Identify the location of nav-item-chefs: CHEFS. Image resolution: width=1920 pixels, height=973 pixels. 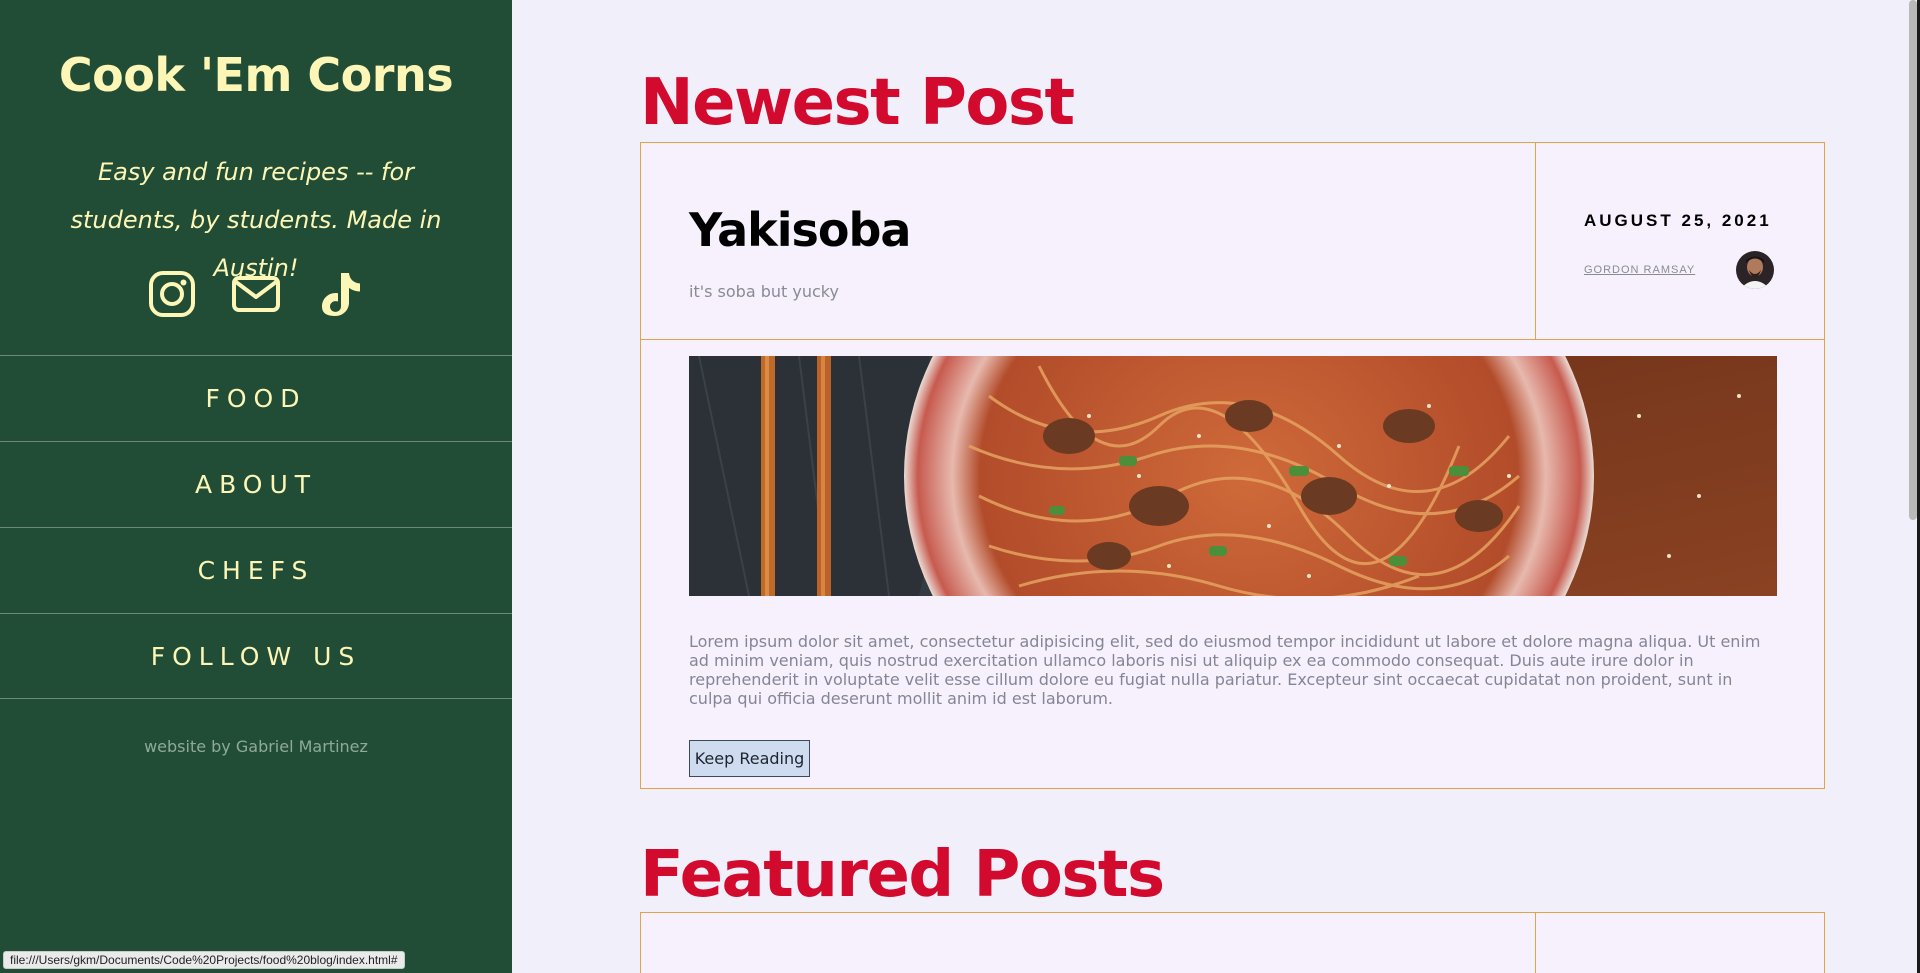
(256, 570).